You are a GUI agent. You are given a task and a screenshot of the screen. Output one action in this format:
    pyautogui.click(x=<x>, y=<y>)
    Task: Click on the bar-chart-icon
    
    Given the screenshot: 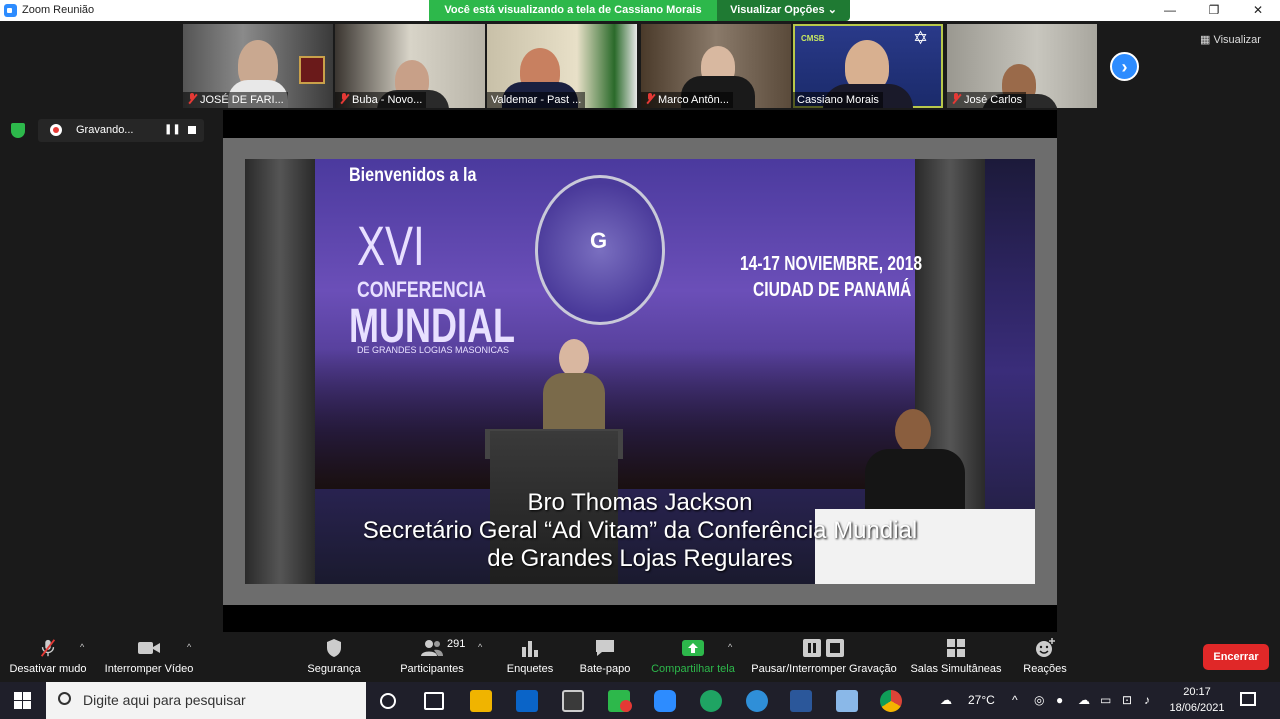 What is the action you would take?
    pyautogui.click(x=530, y=649)
    